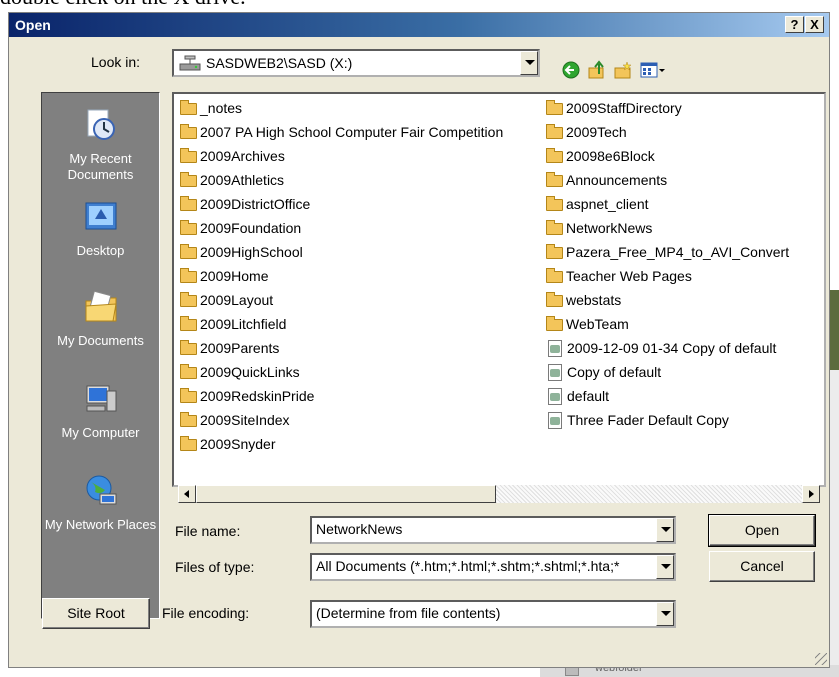 Image resolution: width=839 pixels, height=677 pixels. What do you see at coordinates (814, 24) in the screenshot?
I see `close-button: X` at bounding box center [814, 24].